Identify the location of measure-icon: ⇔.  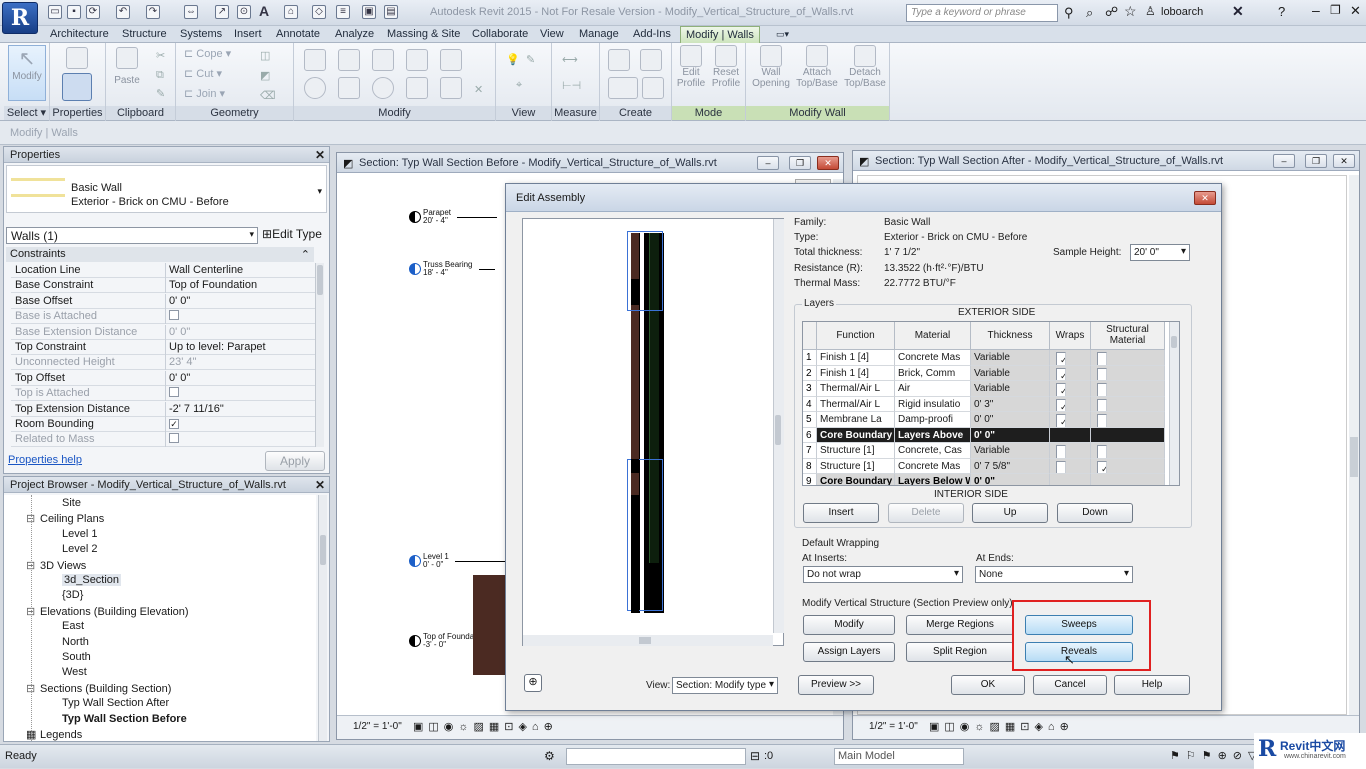
(191, 12).